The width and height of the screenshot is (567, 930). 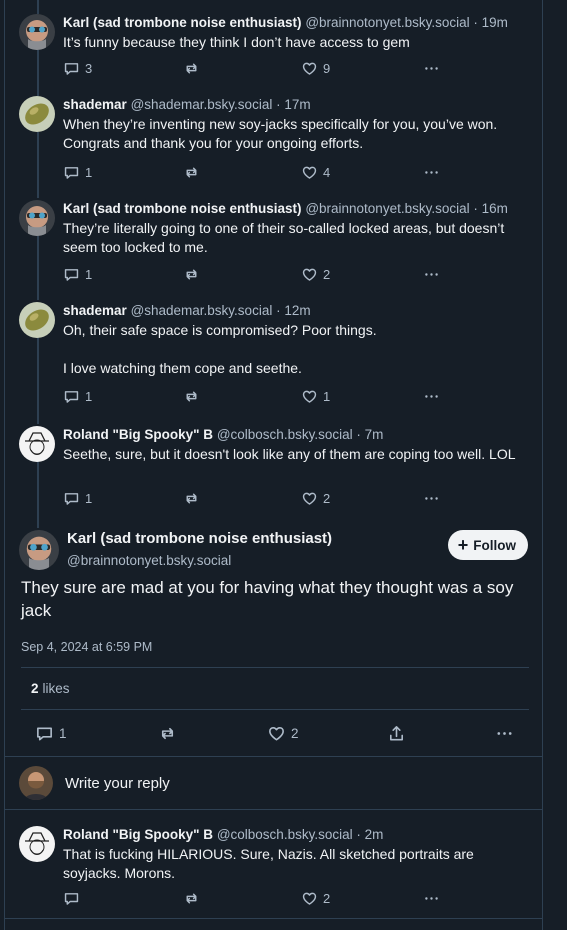 What do you see at coordinates (463, 545) in the screenshot?
I see `plus-icon: +` at bounding box center [463, 545].